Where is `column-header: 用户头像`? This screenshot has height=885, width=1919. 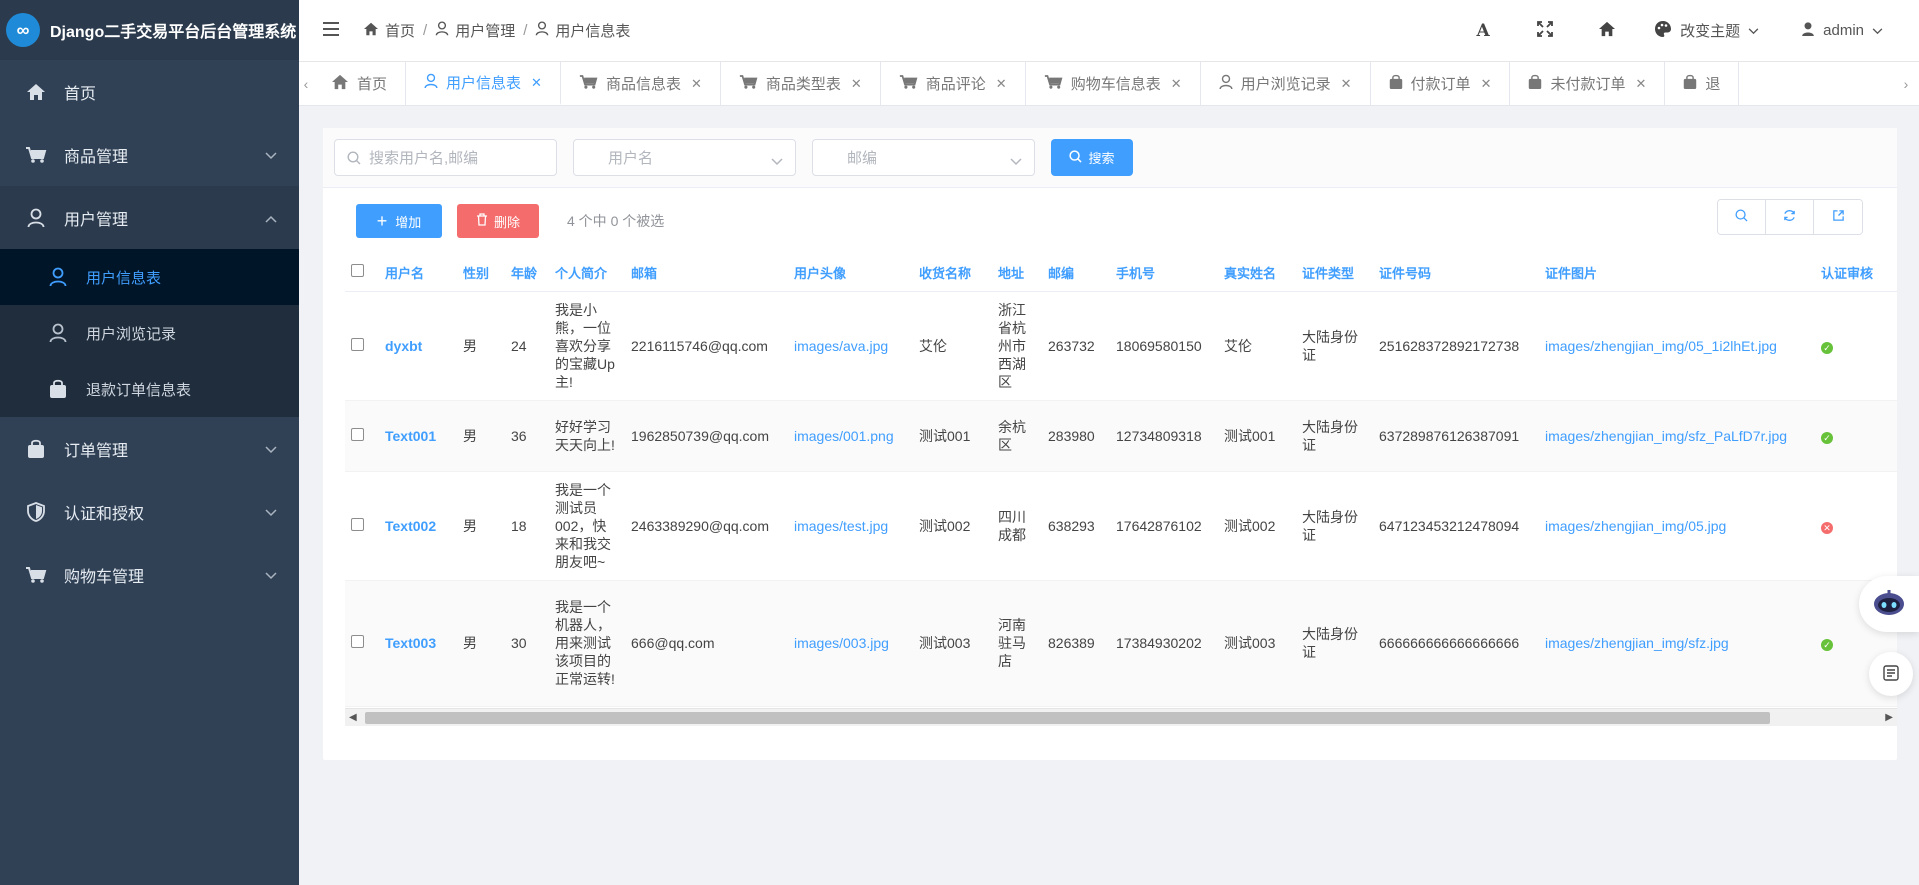
column-header: 用户头像 is located at coordinates (850, 273).